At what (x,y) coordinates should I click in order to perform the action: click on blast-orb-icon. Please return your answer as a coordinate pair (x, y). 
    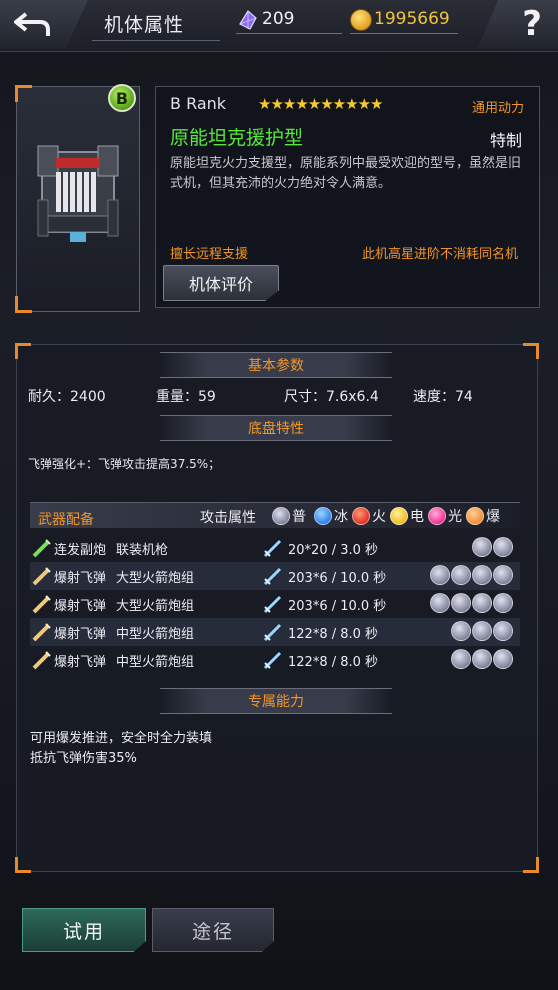
    Looking at the image, I should click on (475, 516).